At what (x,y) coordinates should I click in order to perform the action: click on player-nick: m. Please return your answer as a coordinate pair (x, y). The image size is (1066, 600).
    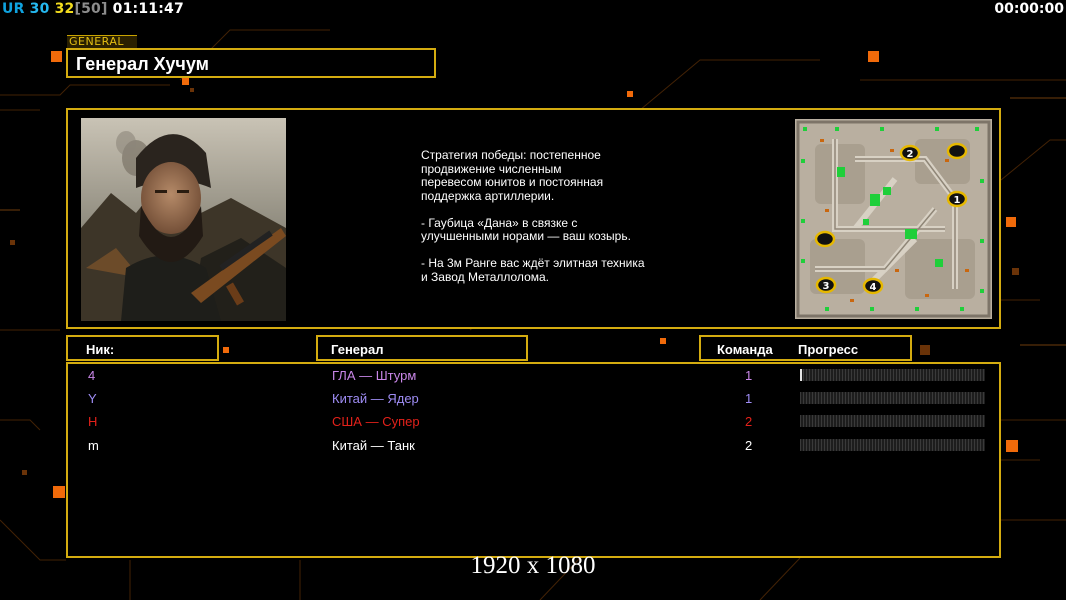
    Looking at the image, I should click on (93, 445).